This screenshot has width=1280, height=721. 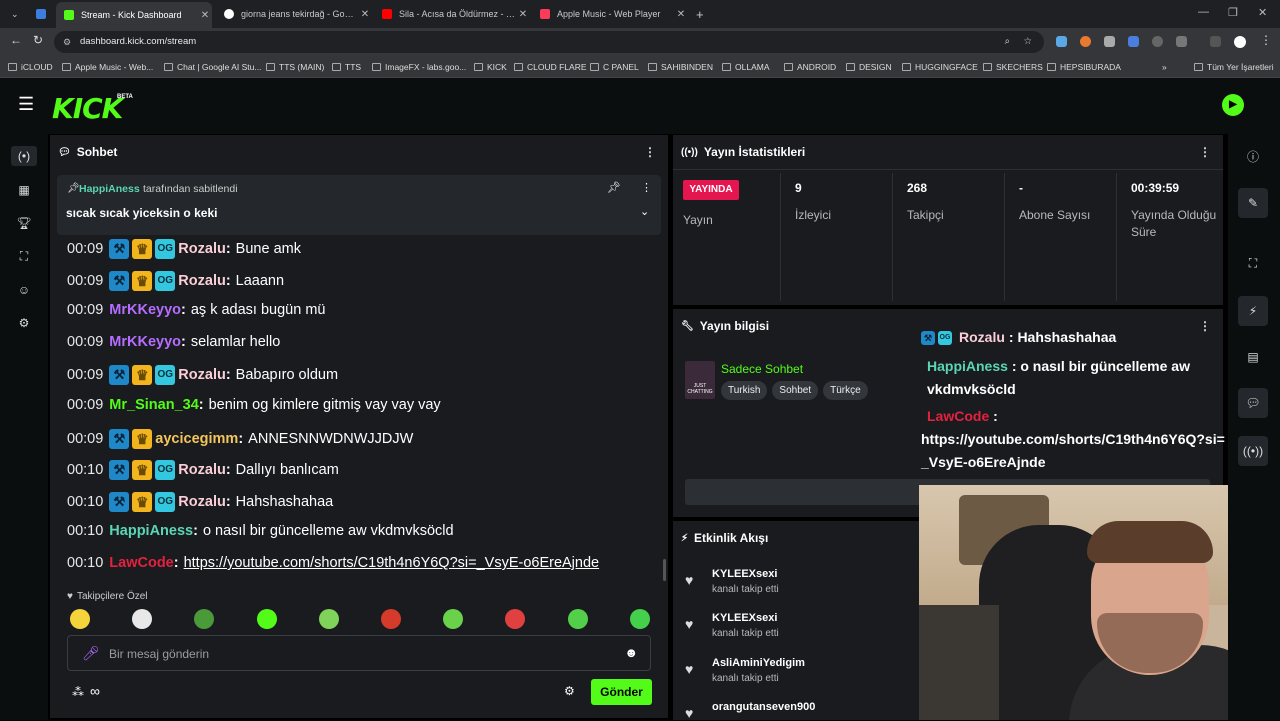 What do you see at coordinates (664, 570) in the screenshot?
I see `chat-scrollbar` at bounding box center [664, 570].